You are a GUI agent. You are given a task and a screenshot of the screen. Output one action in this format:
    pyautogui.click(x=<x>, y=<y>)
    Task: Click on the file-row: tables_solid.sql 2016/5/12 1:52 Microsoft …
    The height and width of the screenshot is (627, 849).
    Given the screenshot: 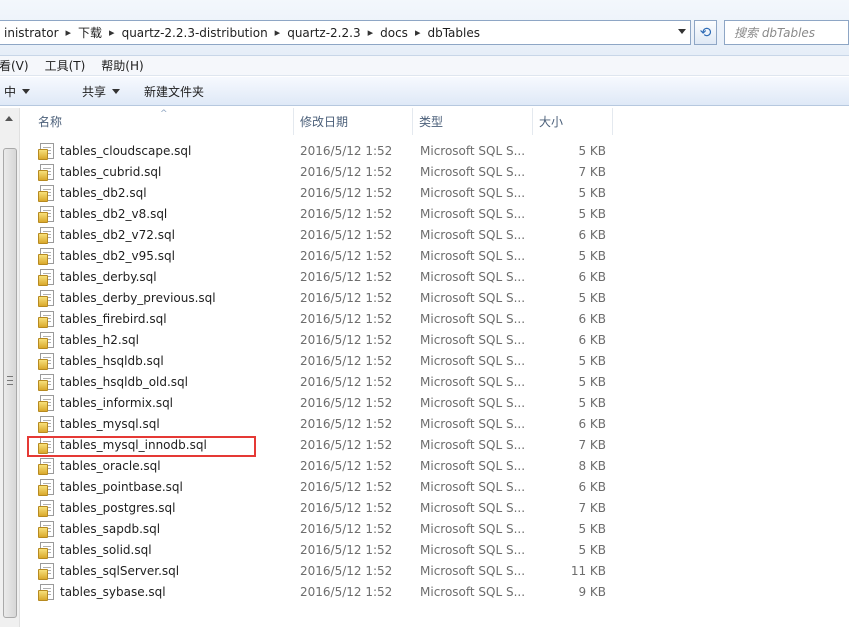 What is the action you would take?
    pyautogui.click(x=434, y=549)
    